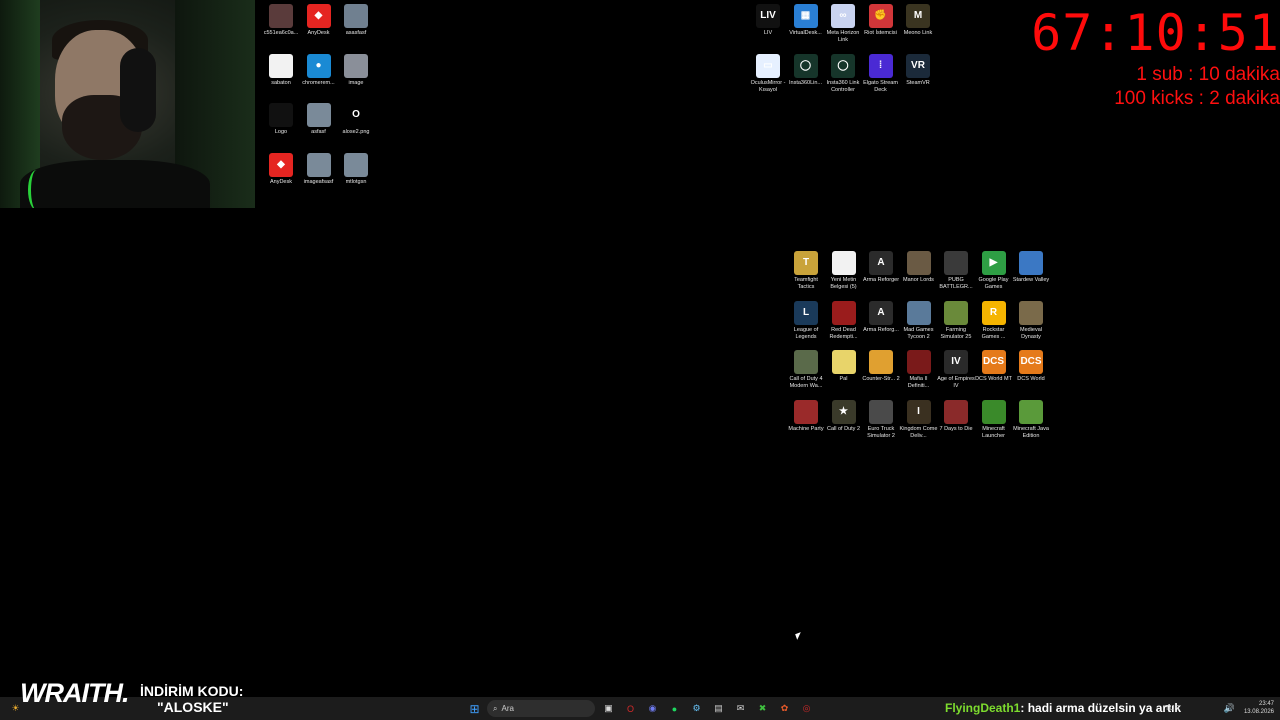  Describe the element at coordinates (993, 432) in the screenshot. I see `desktop-icon-label: Minecraft Launcher` at that location.